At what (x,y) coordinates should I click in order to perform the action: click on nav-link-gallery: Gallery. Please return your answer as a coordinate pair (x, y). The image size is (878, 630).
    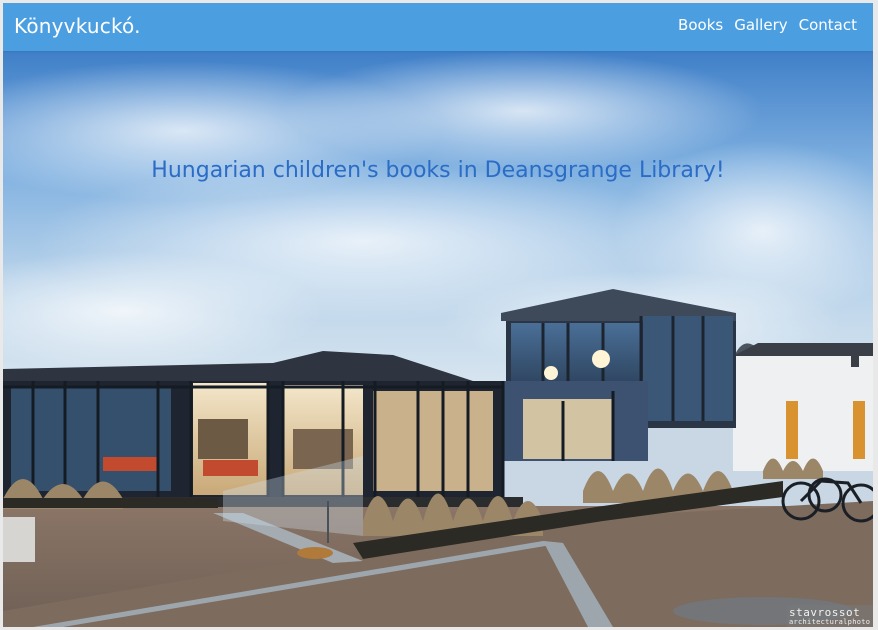
    Looking at the image, I should click on (760, 25).